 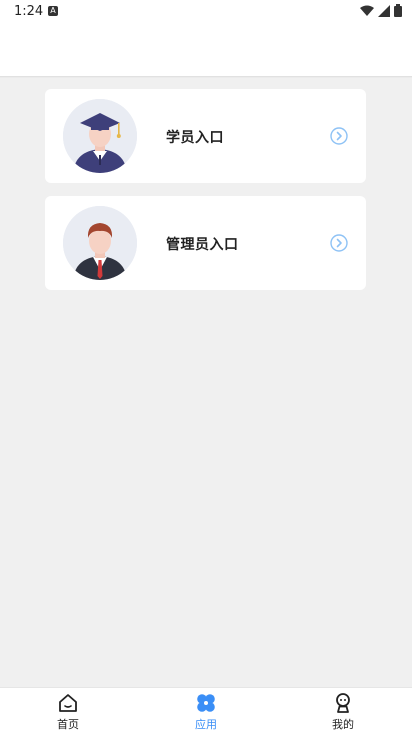 What do you see at coordinates (53, 11) in the screenshot?
I see `status-a-badge: A` at bounding box center [53, 11].